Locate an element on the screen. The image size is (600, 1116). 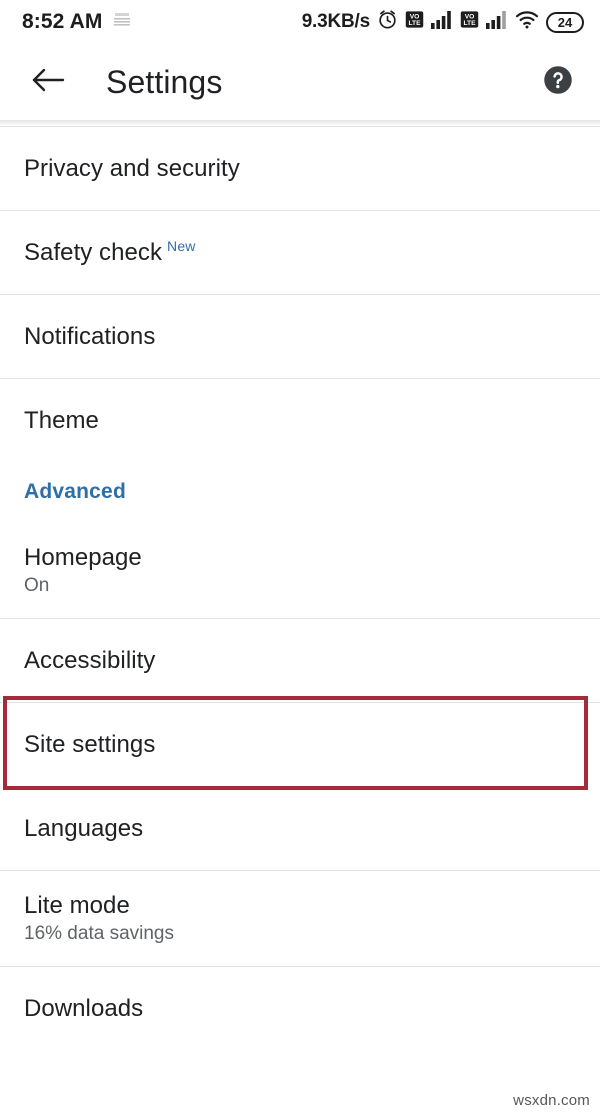
signal-bars-sim2-icon is located at coordinates (497, 22).